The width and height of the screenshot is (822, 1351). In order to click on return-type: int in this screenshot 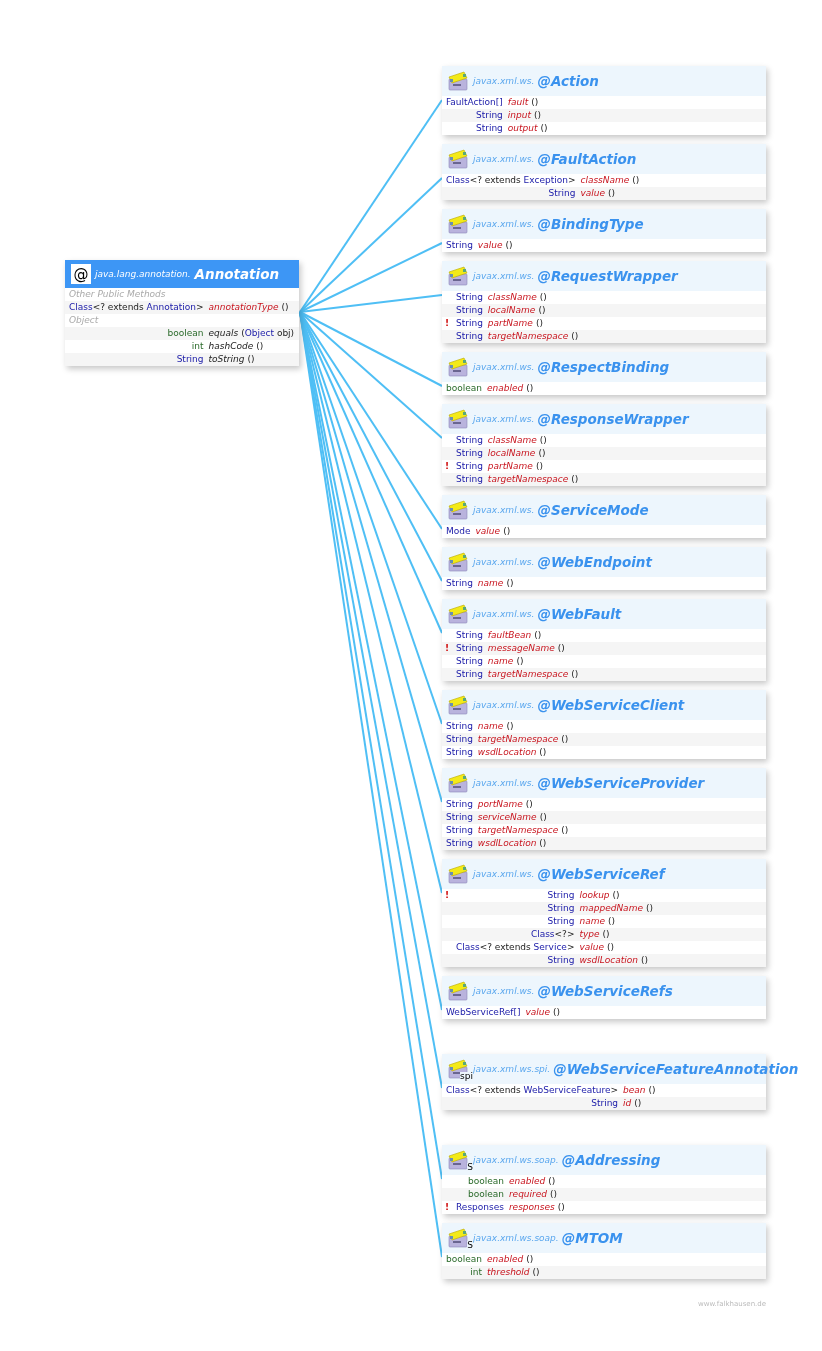, I will do `click(197, 346)`.